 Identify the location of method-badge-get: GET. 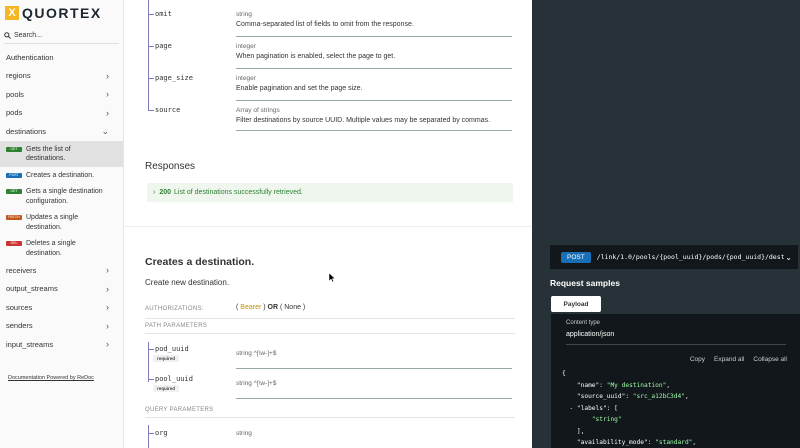
(14, 149).